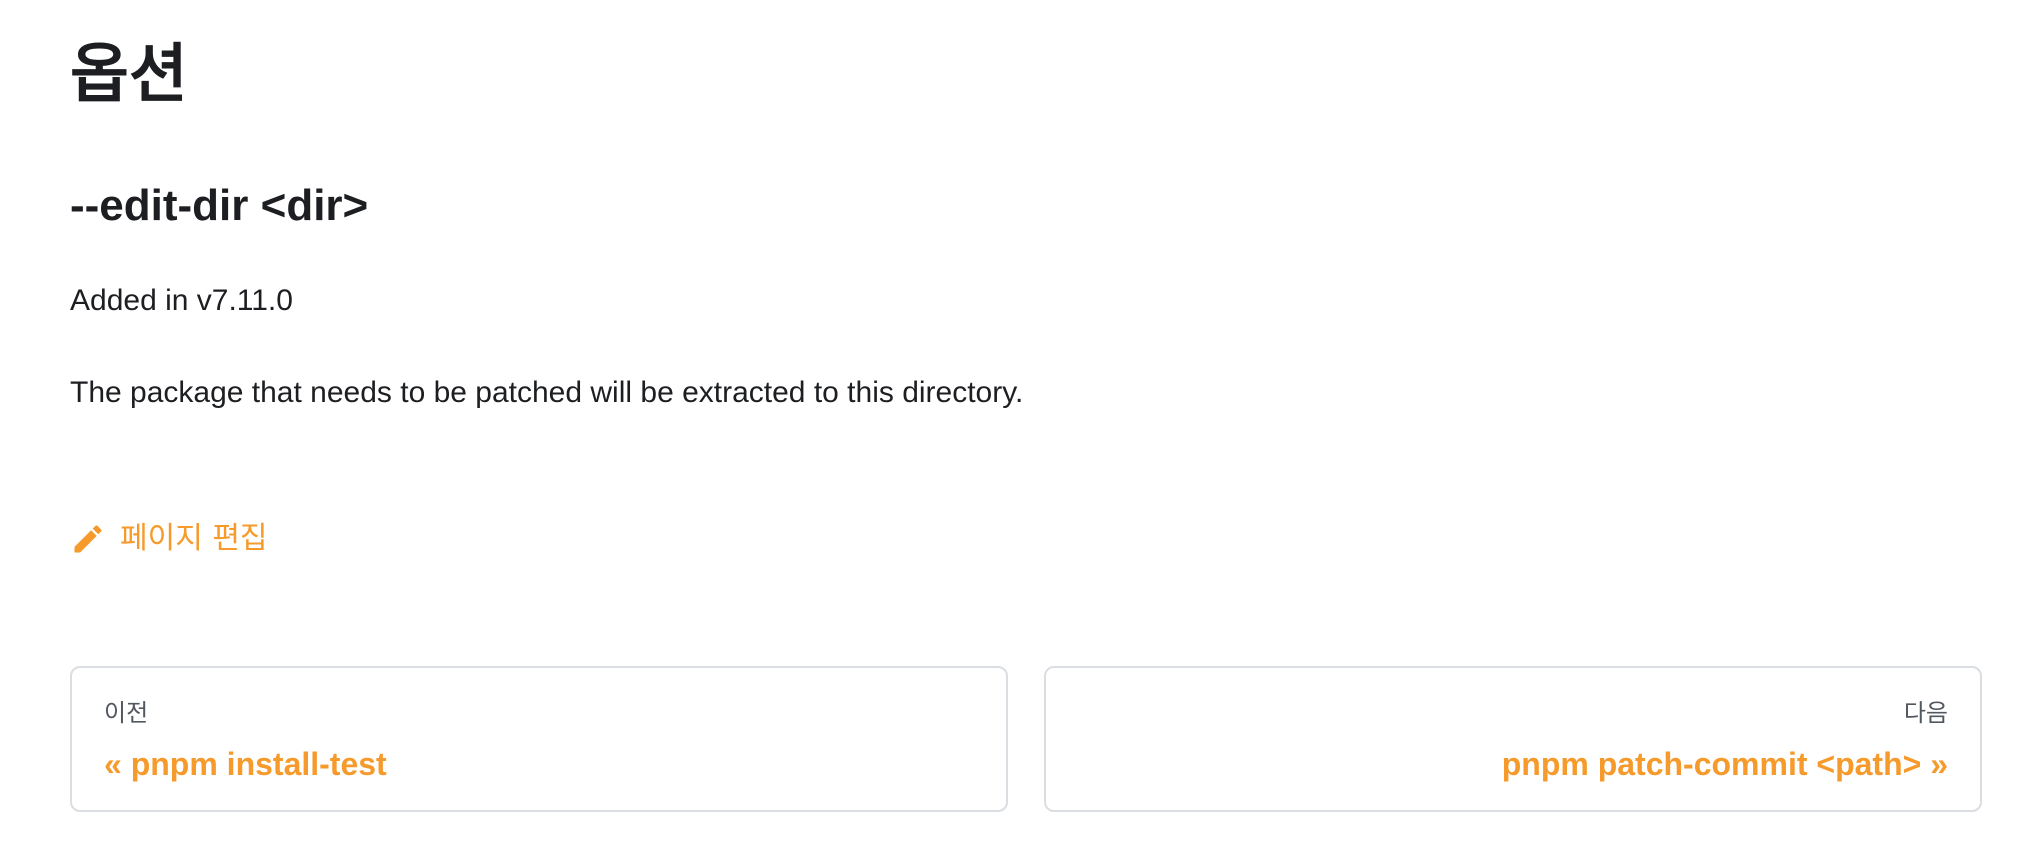 The height and width of the screenshot is (852, 2026). Describe the element at coordinates (194, 538) in the screenshot. I see `edit-page-label: 페이지 편집` at that location.